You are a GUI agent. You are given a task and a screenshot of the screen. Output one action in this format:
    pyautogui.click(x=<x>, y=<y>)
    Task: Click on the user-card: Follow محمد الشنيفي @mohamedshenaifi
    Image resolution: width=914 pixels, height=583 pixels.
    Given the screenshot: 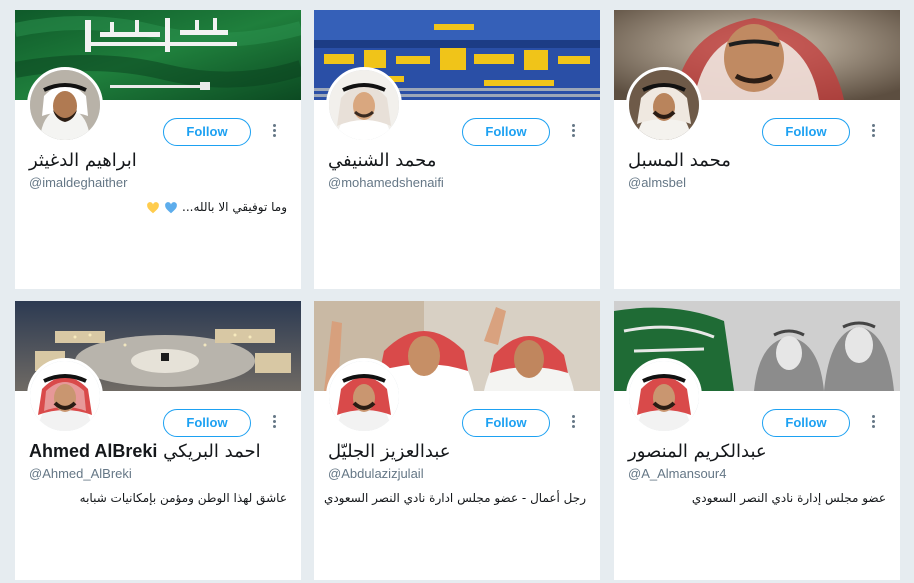 What is the action you would take?
    pyautogui.click(x=457, y=149)
    